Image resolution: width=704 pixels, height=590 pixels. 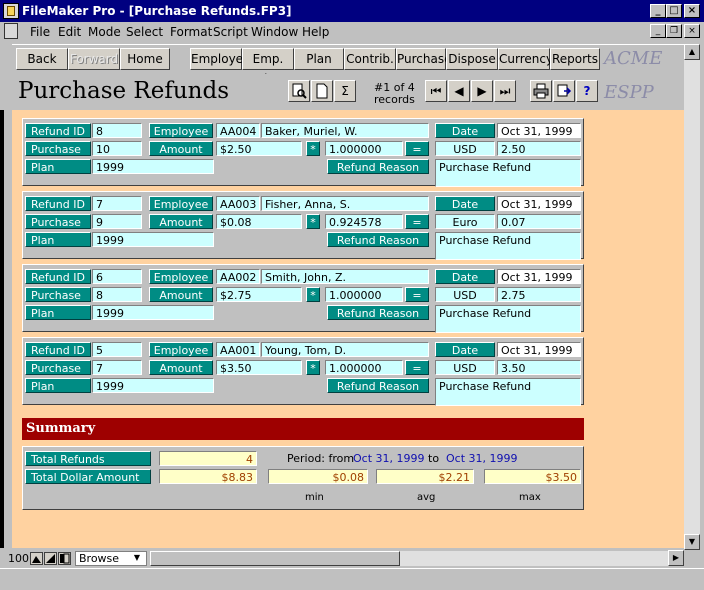 What do you see at coordinates (238, 276) in the screenshot?
I see `employee-code-field: AA002` at bounding box center [238, 276].